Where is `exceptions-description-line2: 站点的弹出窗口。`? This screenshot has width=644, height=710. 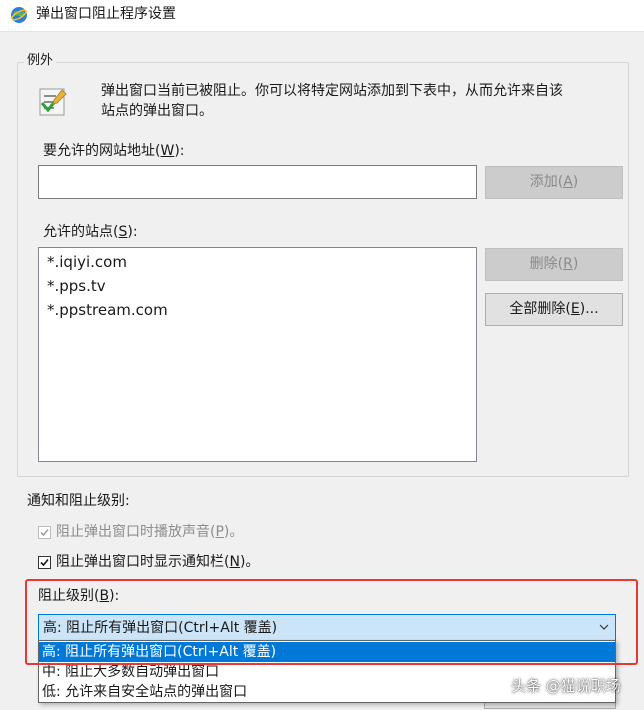
exceptions-description-line2: 站点的弹出窗口。 is located at coordinates (157, 111).